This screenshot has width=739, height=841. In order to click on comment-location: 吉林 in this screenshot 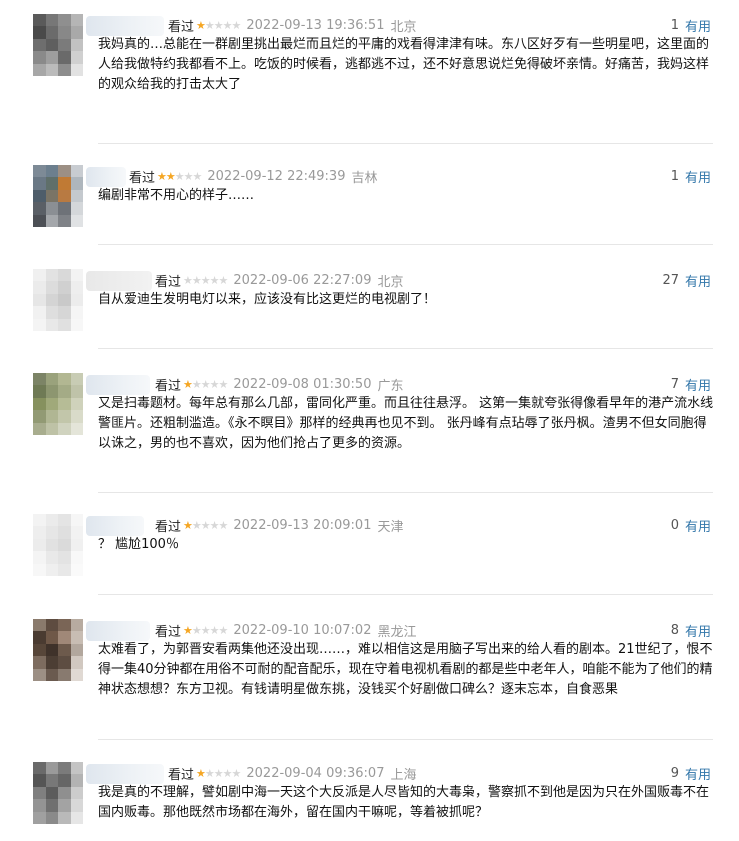, I will do `click(364, 178)`.